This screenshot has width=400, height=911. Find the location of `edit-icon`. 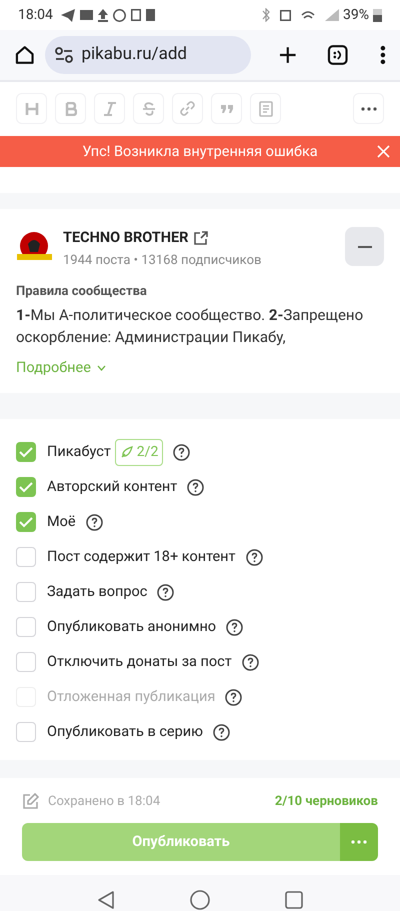

edit-icon is located at coordinates (30, 801).